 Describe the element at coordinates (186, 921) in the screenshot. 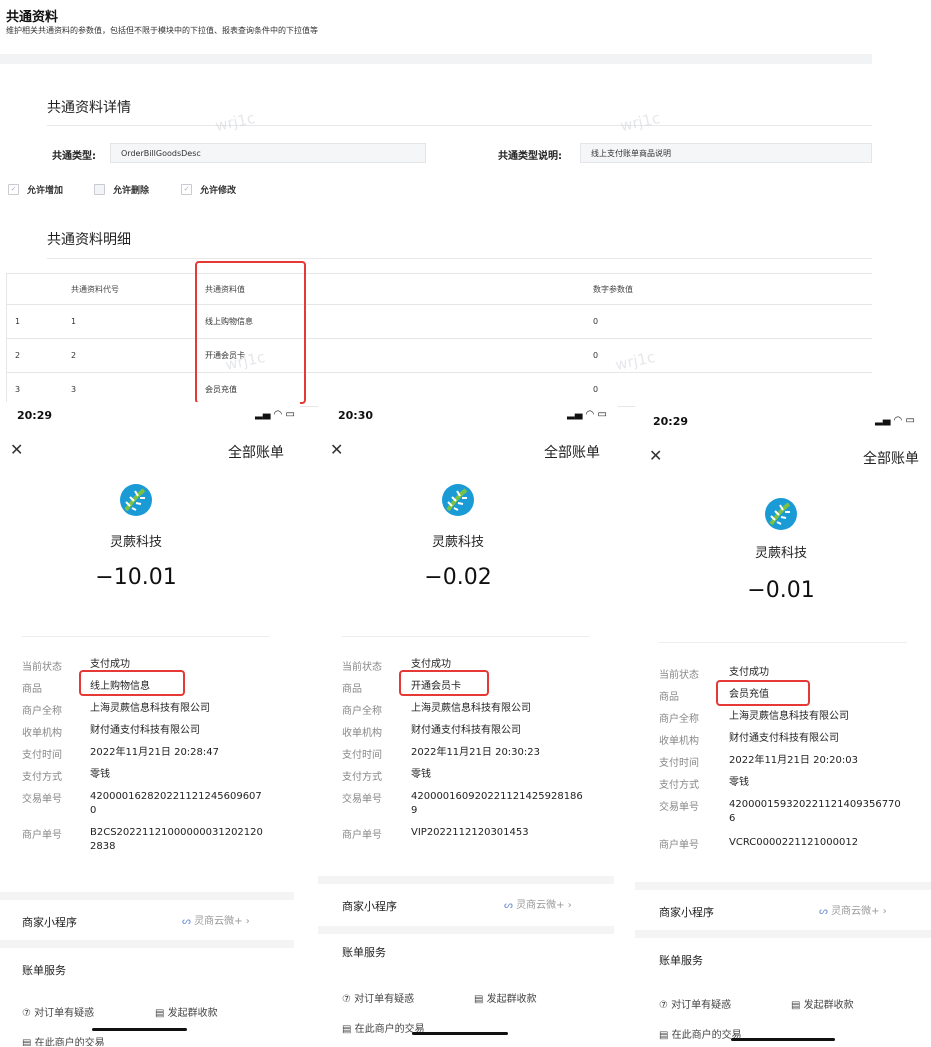

I see `link-icon: ᔕ` at that location.